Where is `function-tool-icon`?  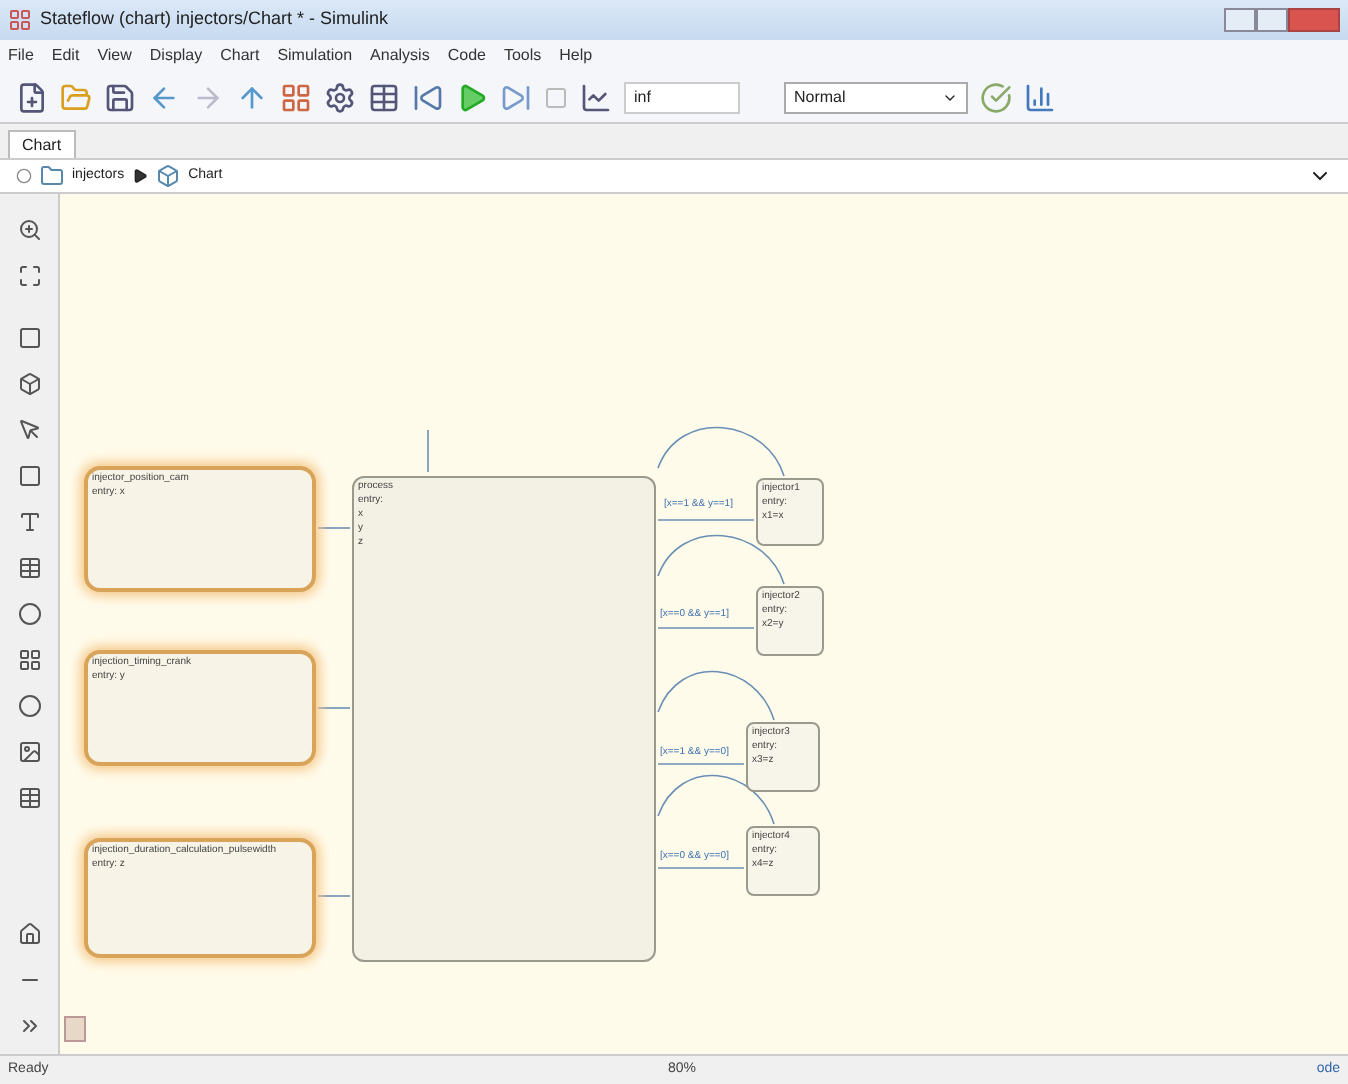
function-tool-icon is located at coordinates (29, 476).